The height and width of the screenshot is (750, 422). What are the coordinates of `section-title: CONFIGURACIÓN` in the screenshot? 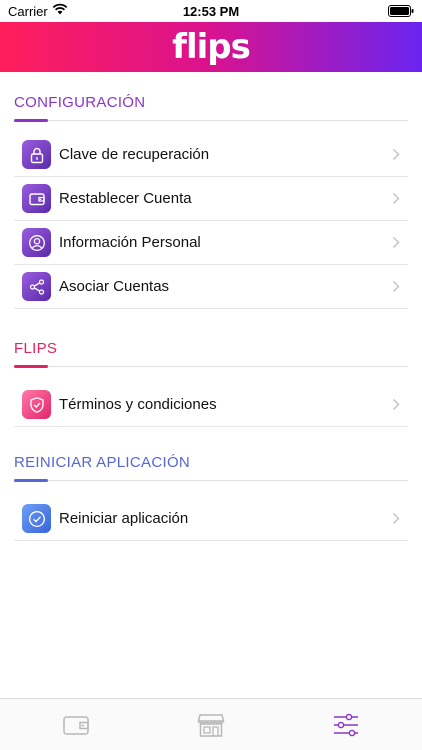 It's located at (80, 102).